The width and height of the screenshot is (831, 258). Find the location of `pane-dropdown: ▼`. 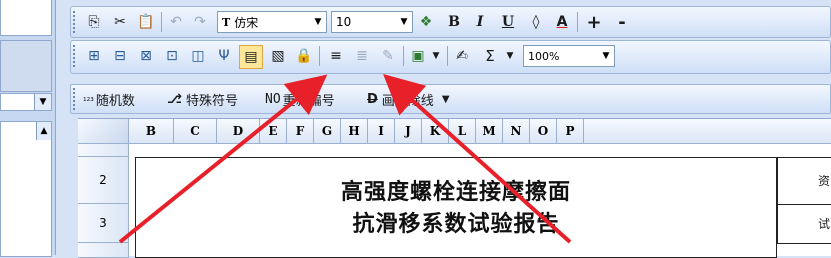

pane-dropdown: ▼ is located at coordinates (26, 102).